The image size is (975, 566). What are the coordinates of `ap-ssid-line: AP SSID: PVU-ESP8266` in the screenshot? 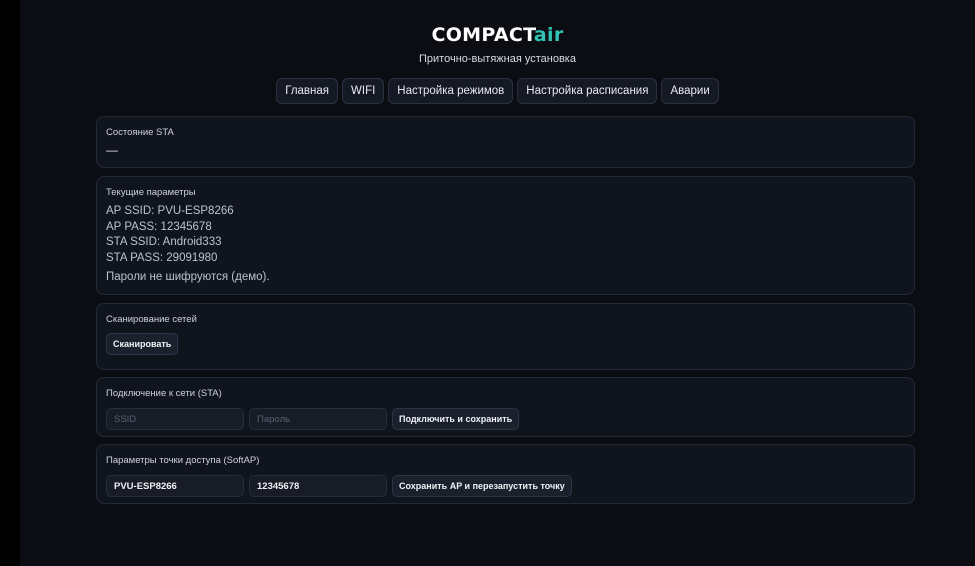 It's located at (170, 211).